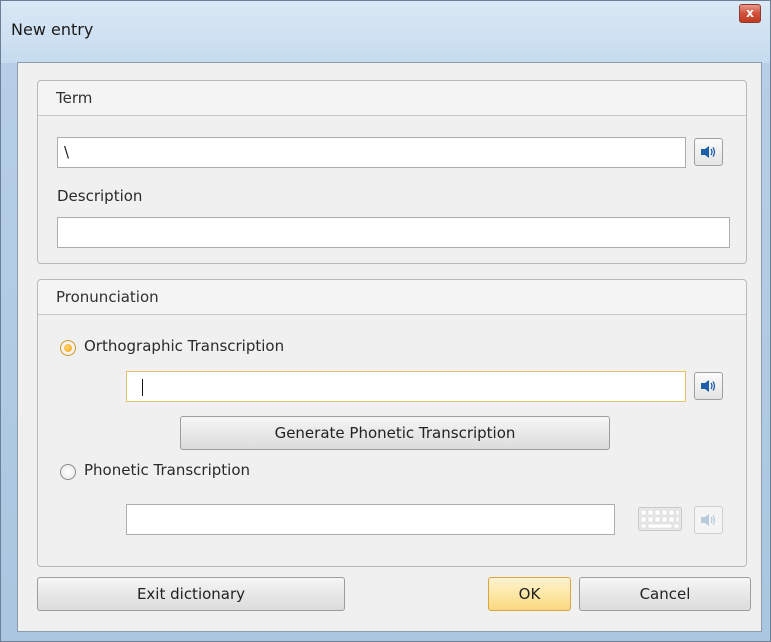 The height and width of the screenshot is (642, 771). What do you see at coordinates (660, 519) in the screenshot?
I see `keyboard-icon` at bounding box center [660, 519].